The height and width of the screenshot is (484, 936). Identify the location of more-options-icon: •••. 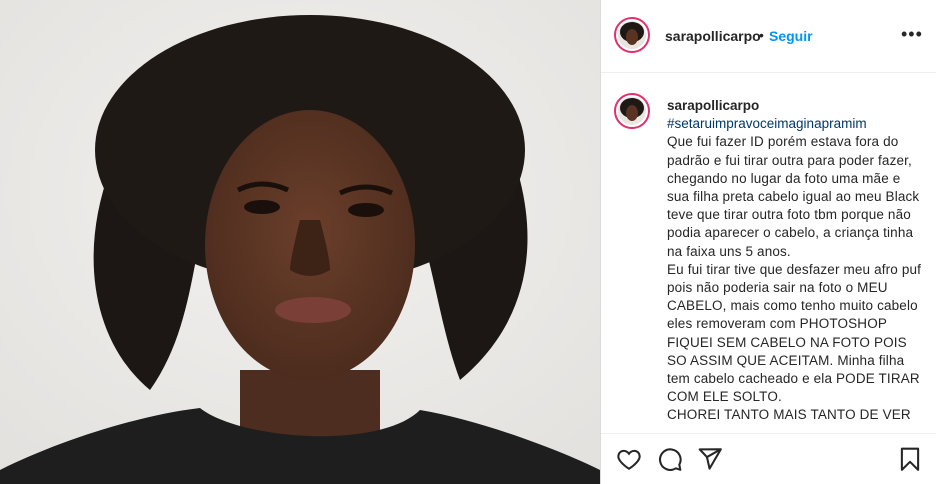
(912, 34).